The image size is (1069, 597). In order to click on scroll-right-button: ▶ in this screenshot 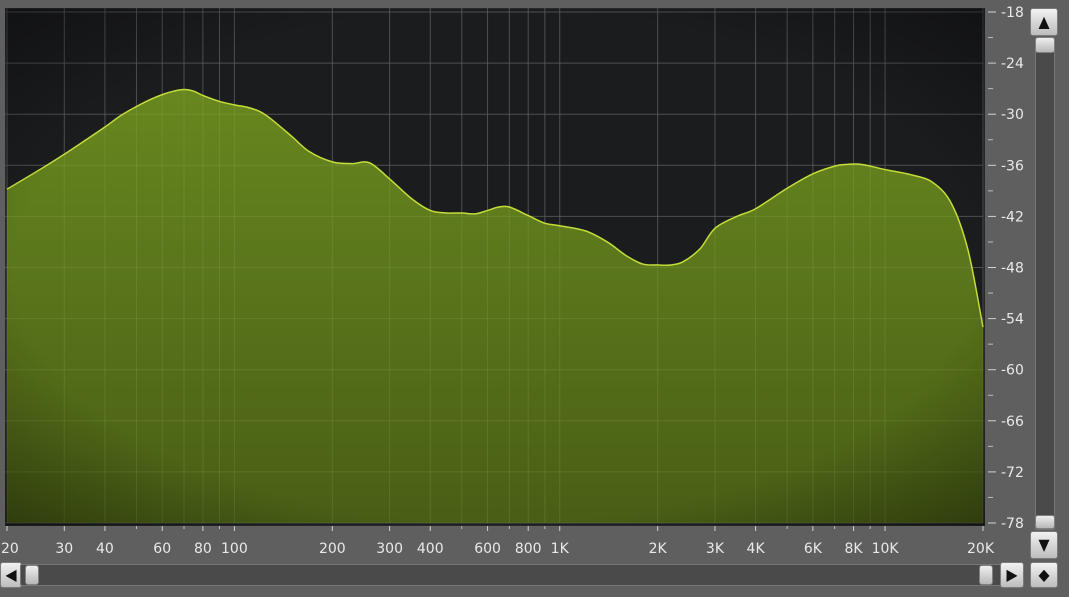, I will do `click(1012, 575)`.